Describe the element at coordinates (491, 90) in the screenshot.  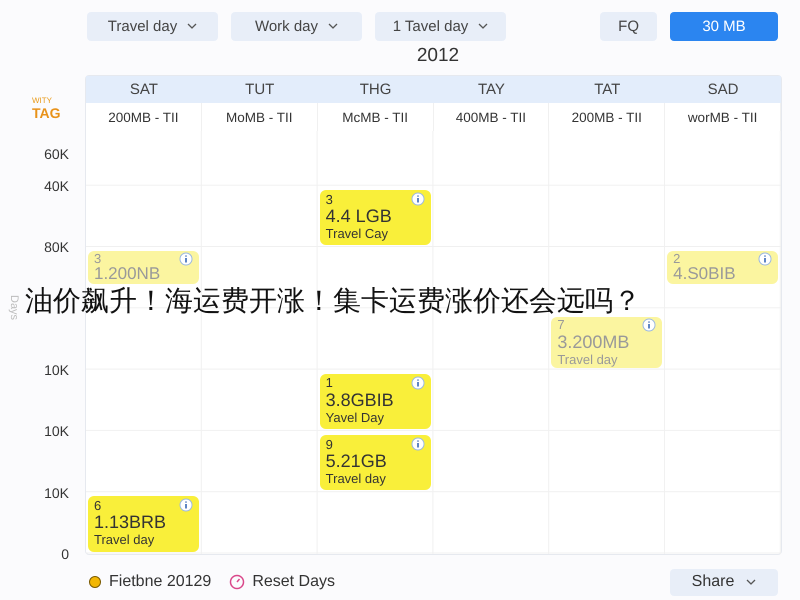
I see `day-header: TAY` at that location.